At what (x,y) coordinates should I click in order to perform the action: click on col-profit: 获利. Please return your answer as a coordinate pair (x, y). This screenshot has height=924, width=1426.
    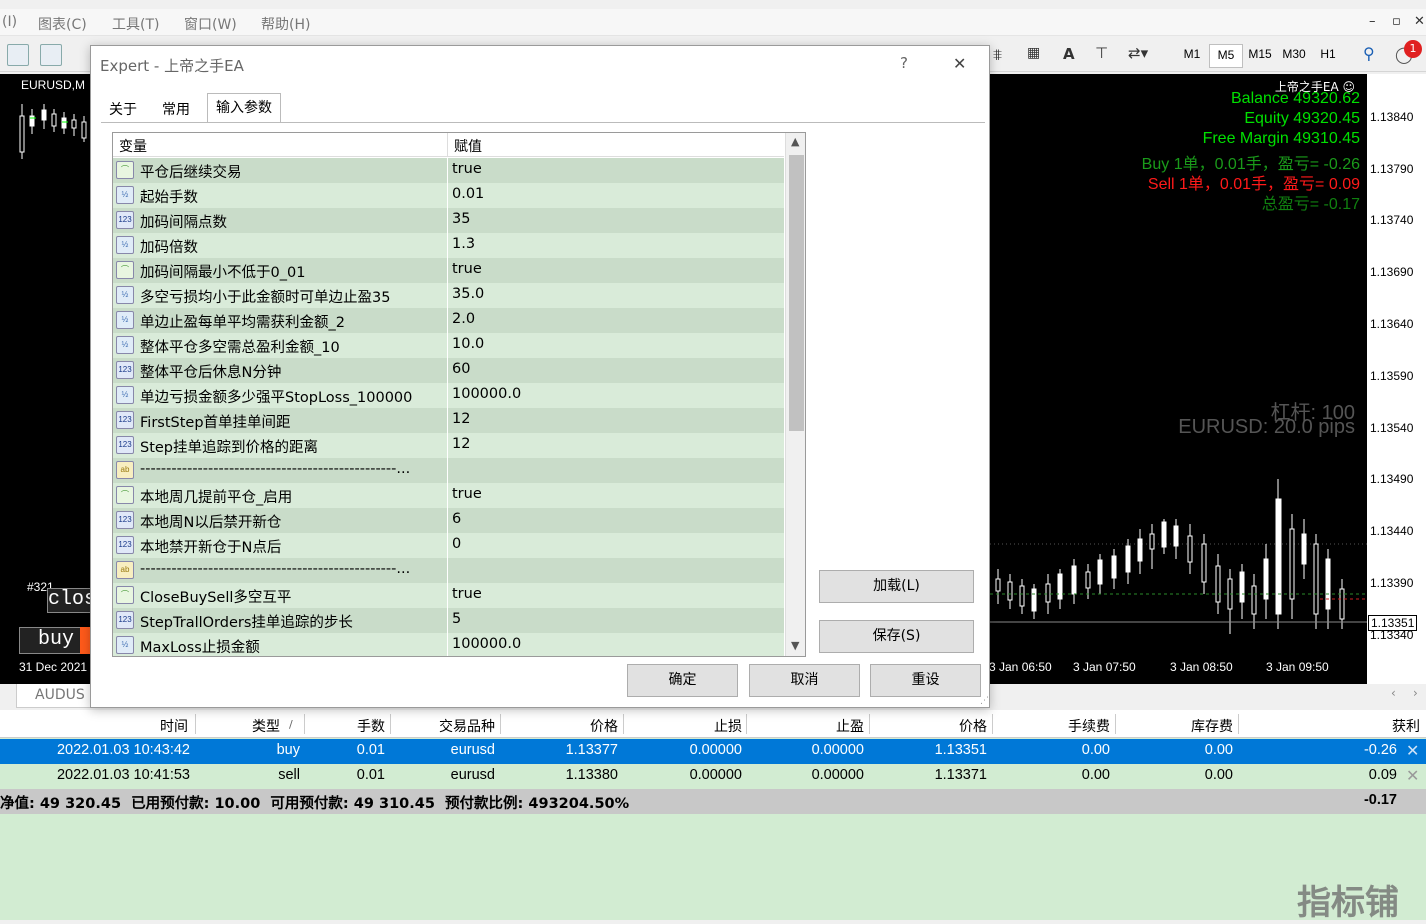
    Looking at the image, I should click on (1380, 726).